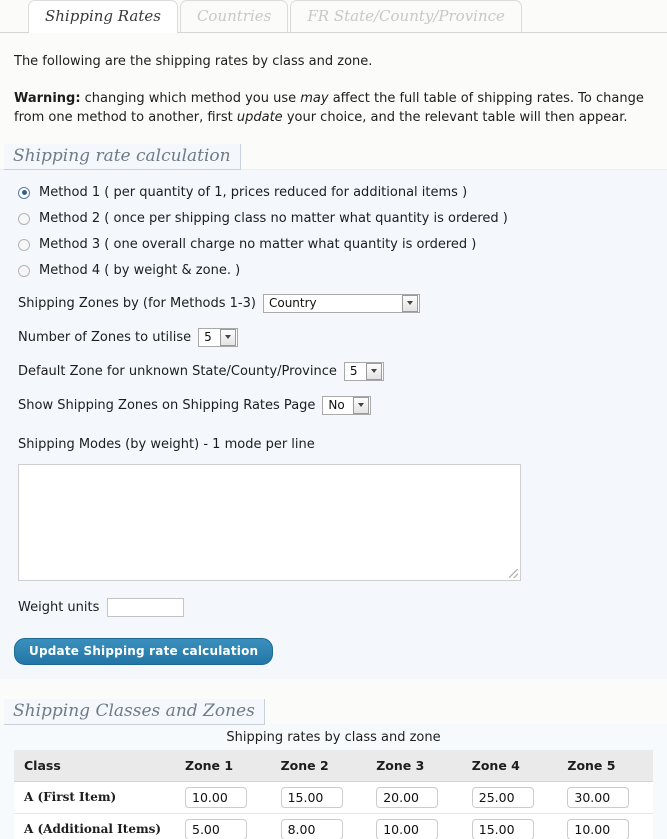 This screenshot has width=667, height=839. I want to click on rate-cell: 8.00, so click(318, 826).